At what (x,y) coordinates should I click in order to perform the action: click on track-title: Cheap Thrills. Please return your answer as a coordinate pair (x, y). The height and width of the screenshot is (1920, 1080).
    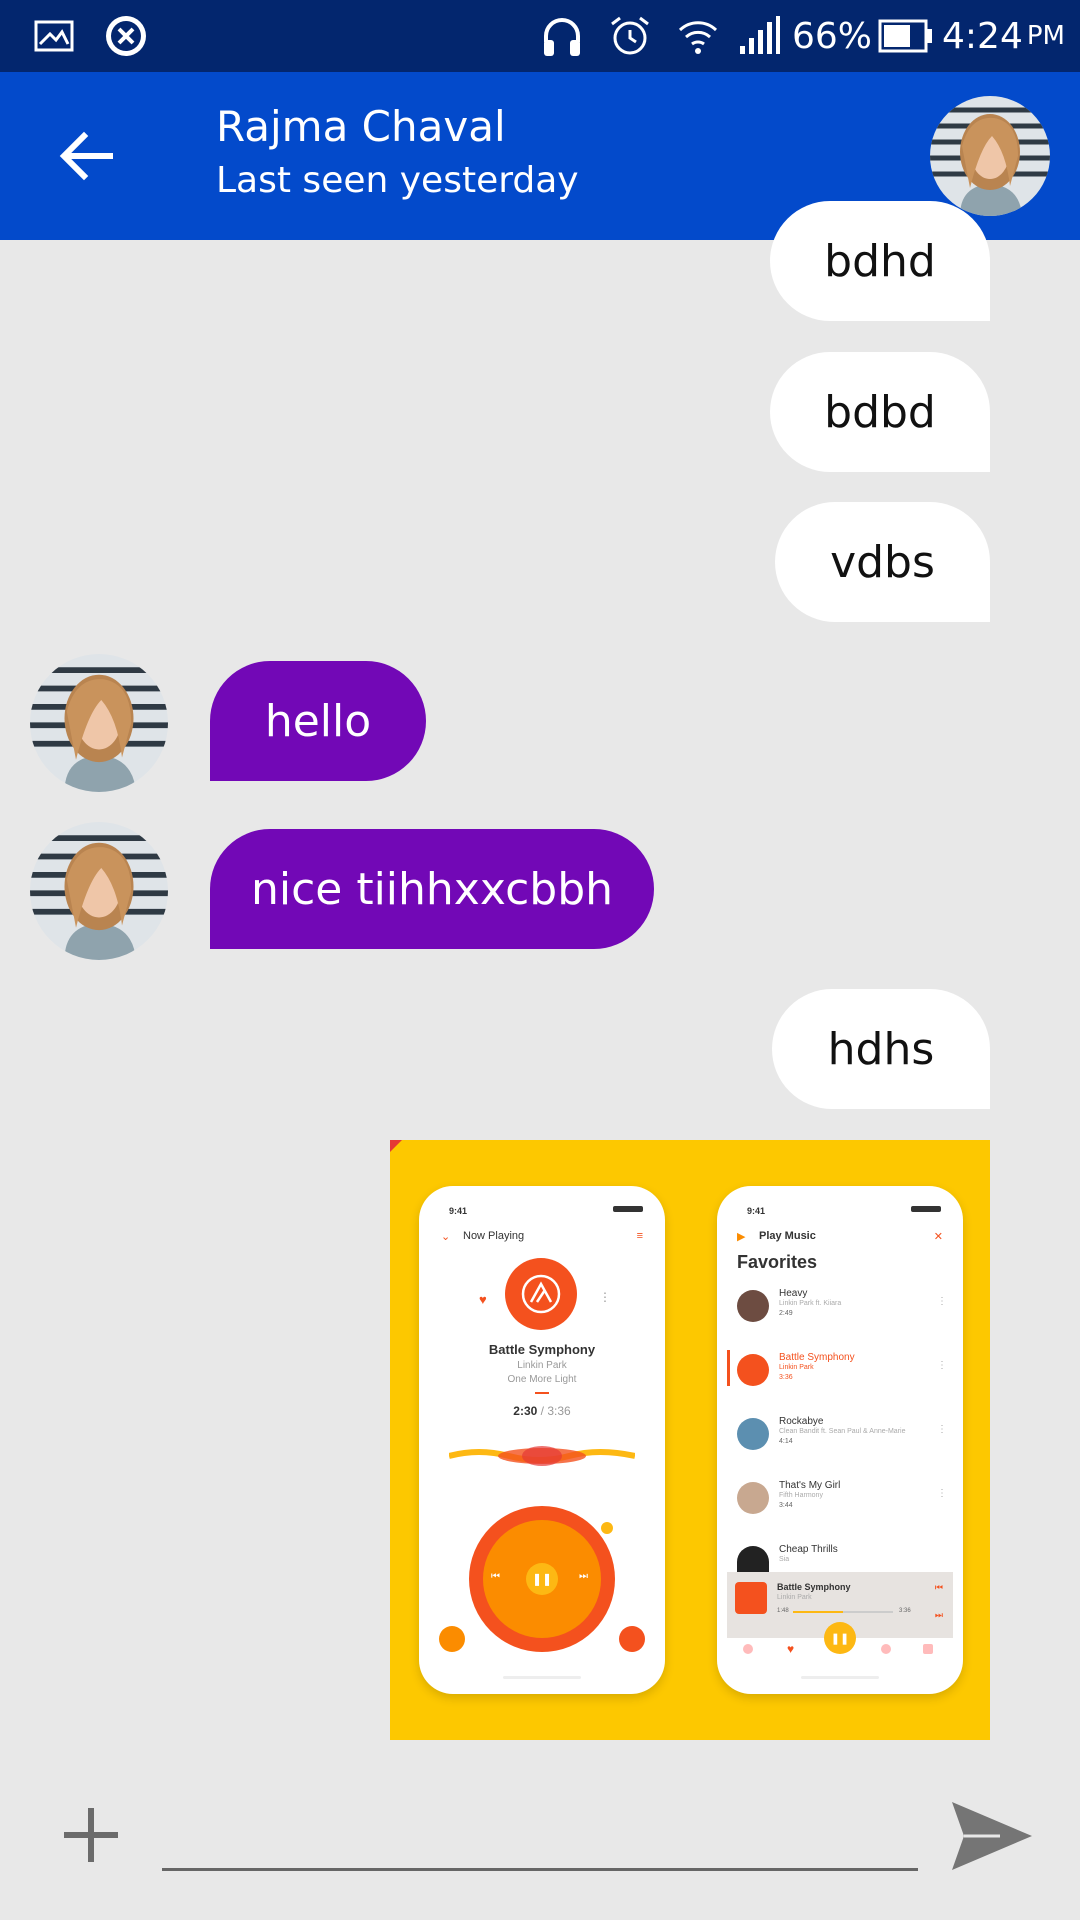
    Looking at the image, I should click on (808, 1549).